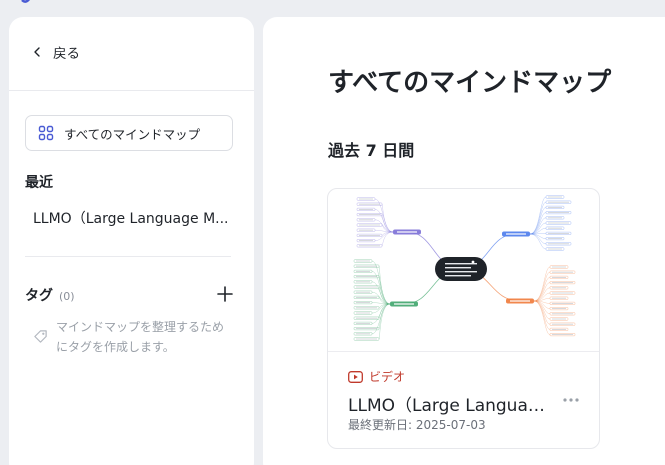 This screenshot has width=665, height=465. I want to click on mindmap-preview-image, so click(464, 268).